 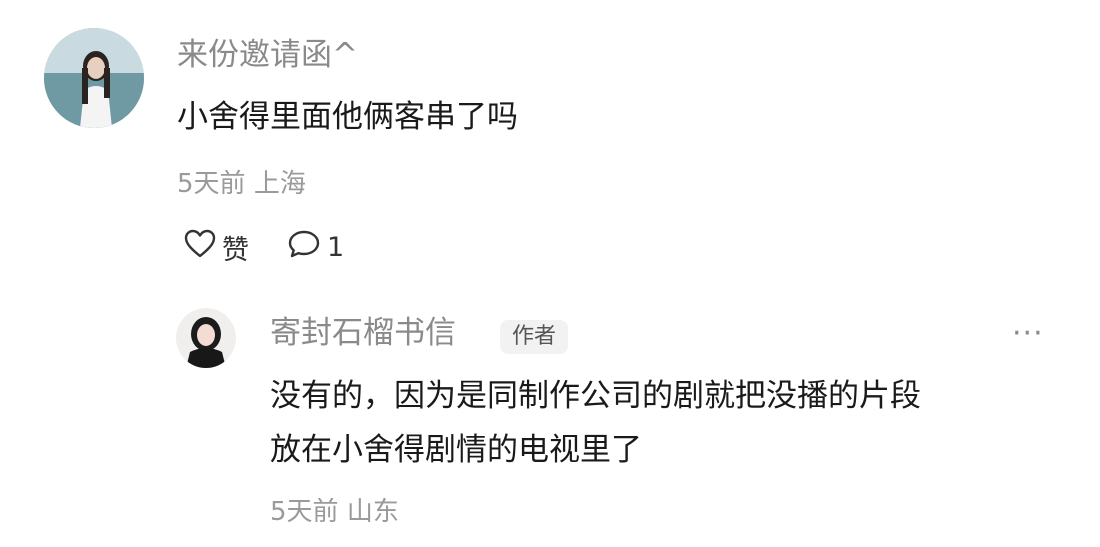 I want to click on reply-location: 山东, so click(x=372, y=512).